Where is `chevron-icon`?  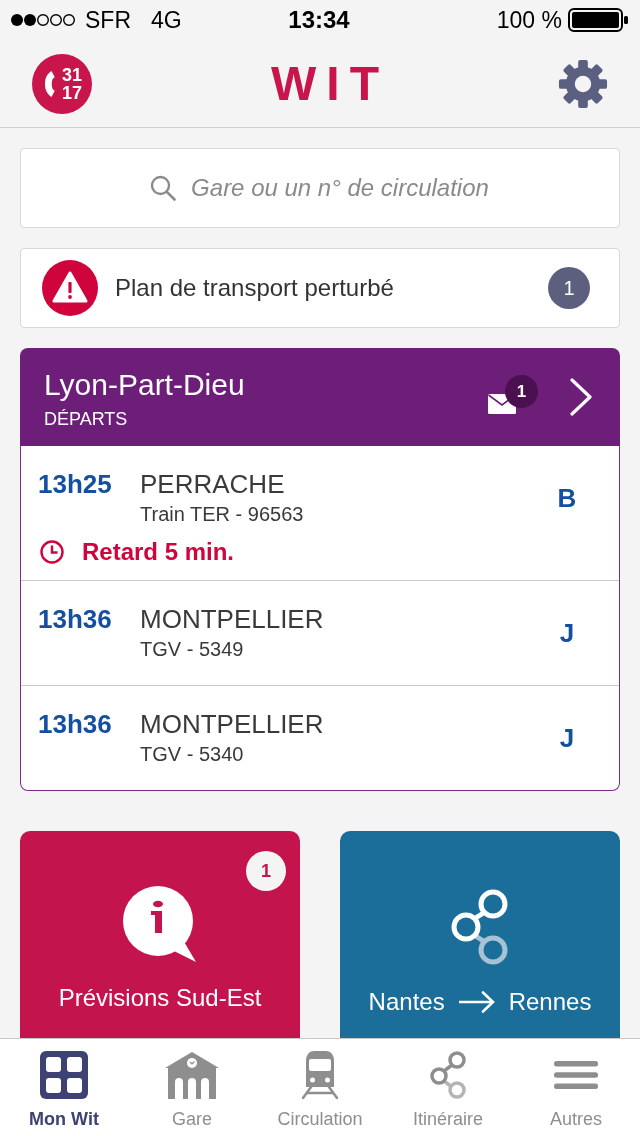 chevron-icon is located at coordinates (581, 397).